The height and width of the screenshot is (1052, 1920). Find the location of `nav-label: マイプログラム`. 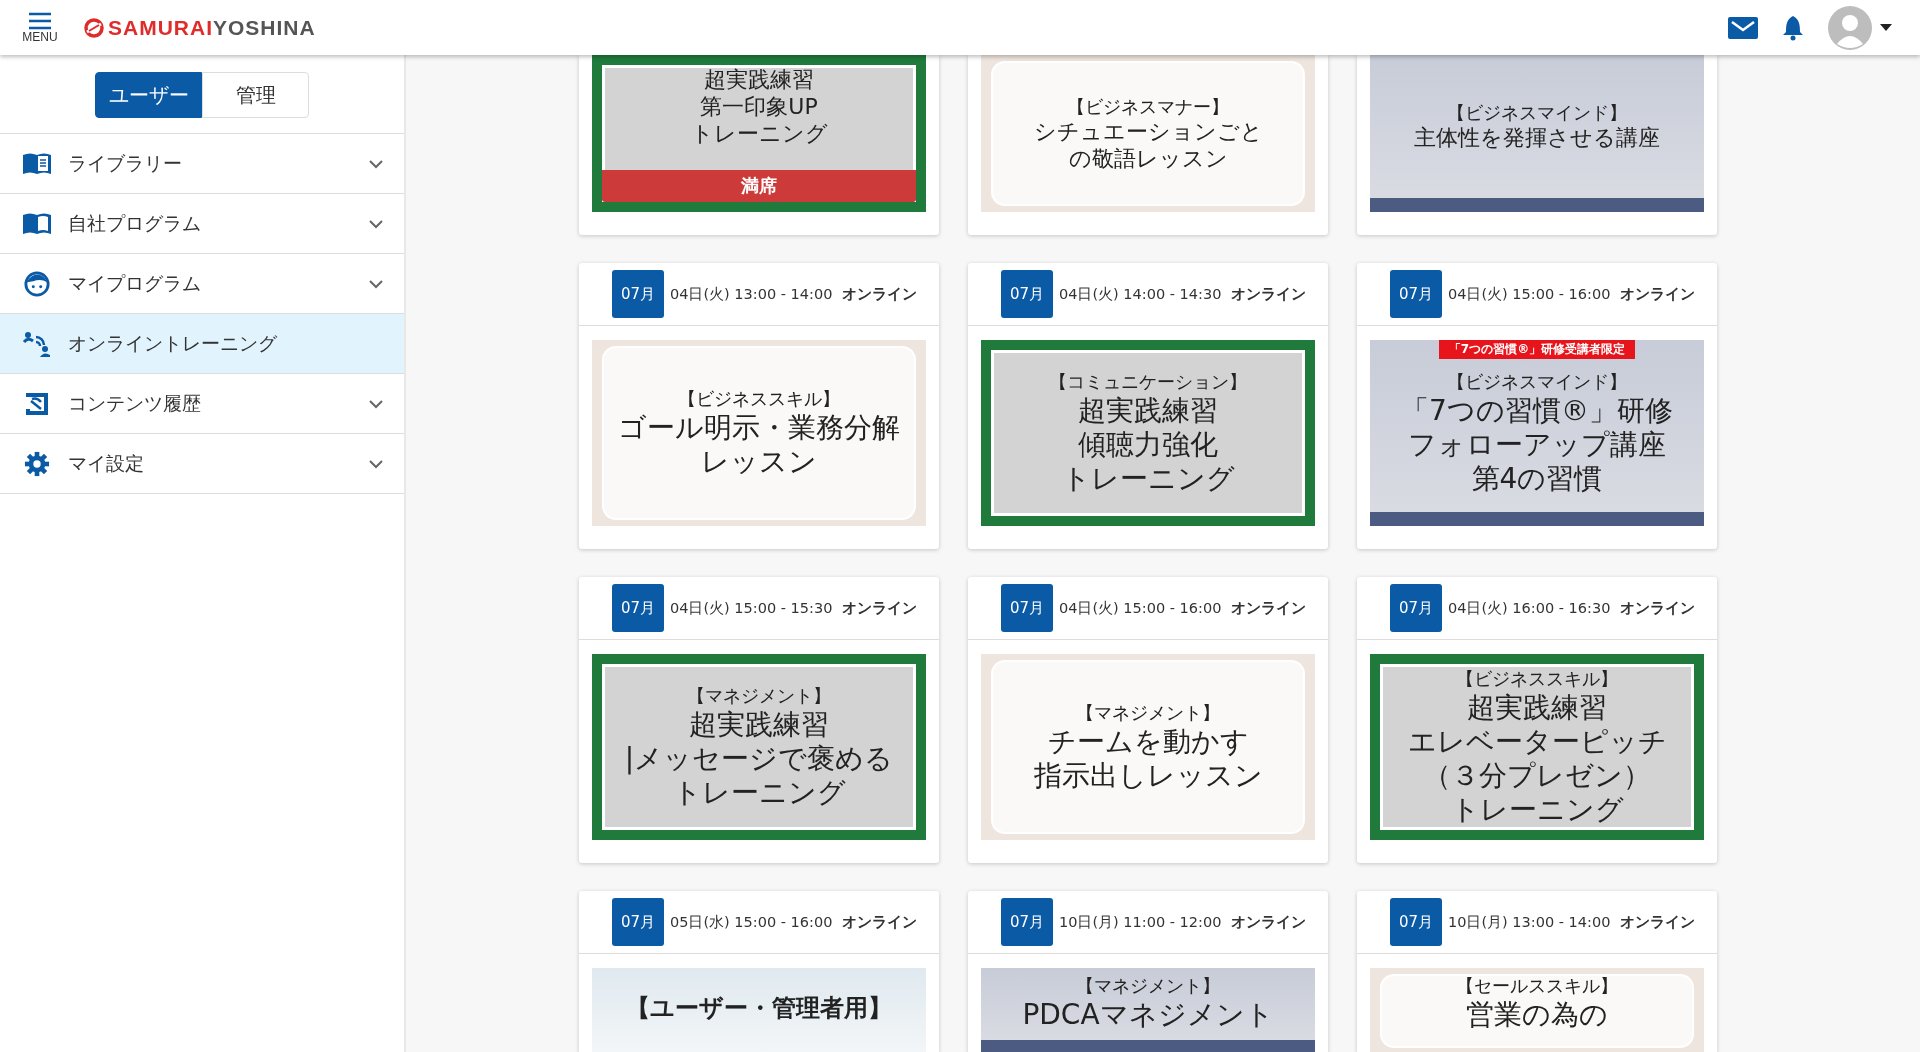

nav-label: マイプログラム is located at coordinates (135, 283).